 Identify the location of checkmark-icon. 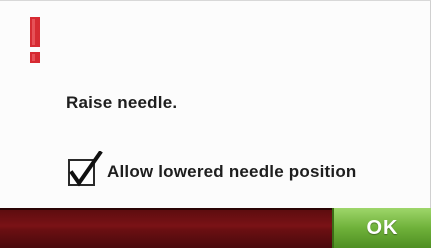
(85, 169).